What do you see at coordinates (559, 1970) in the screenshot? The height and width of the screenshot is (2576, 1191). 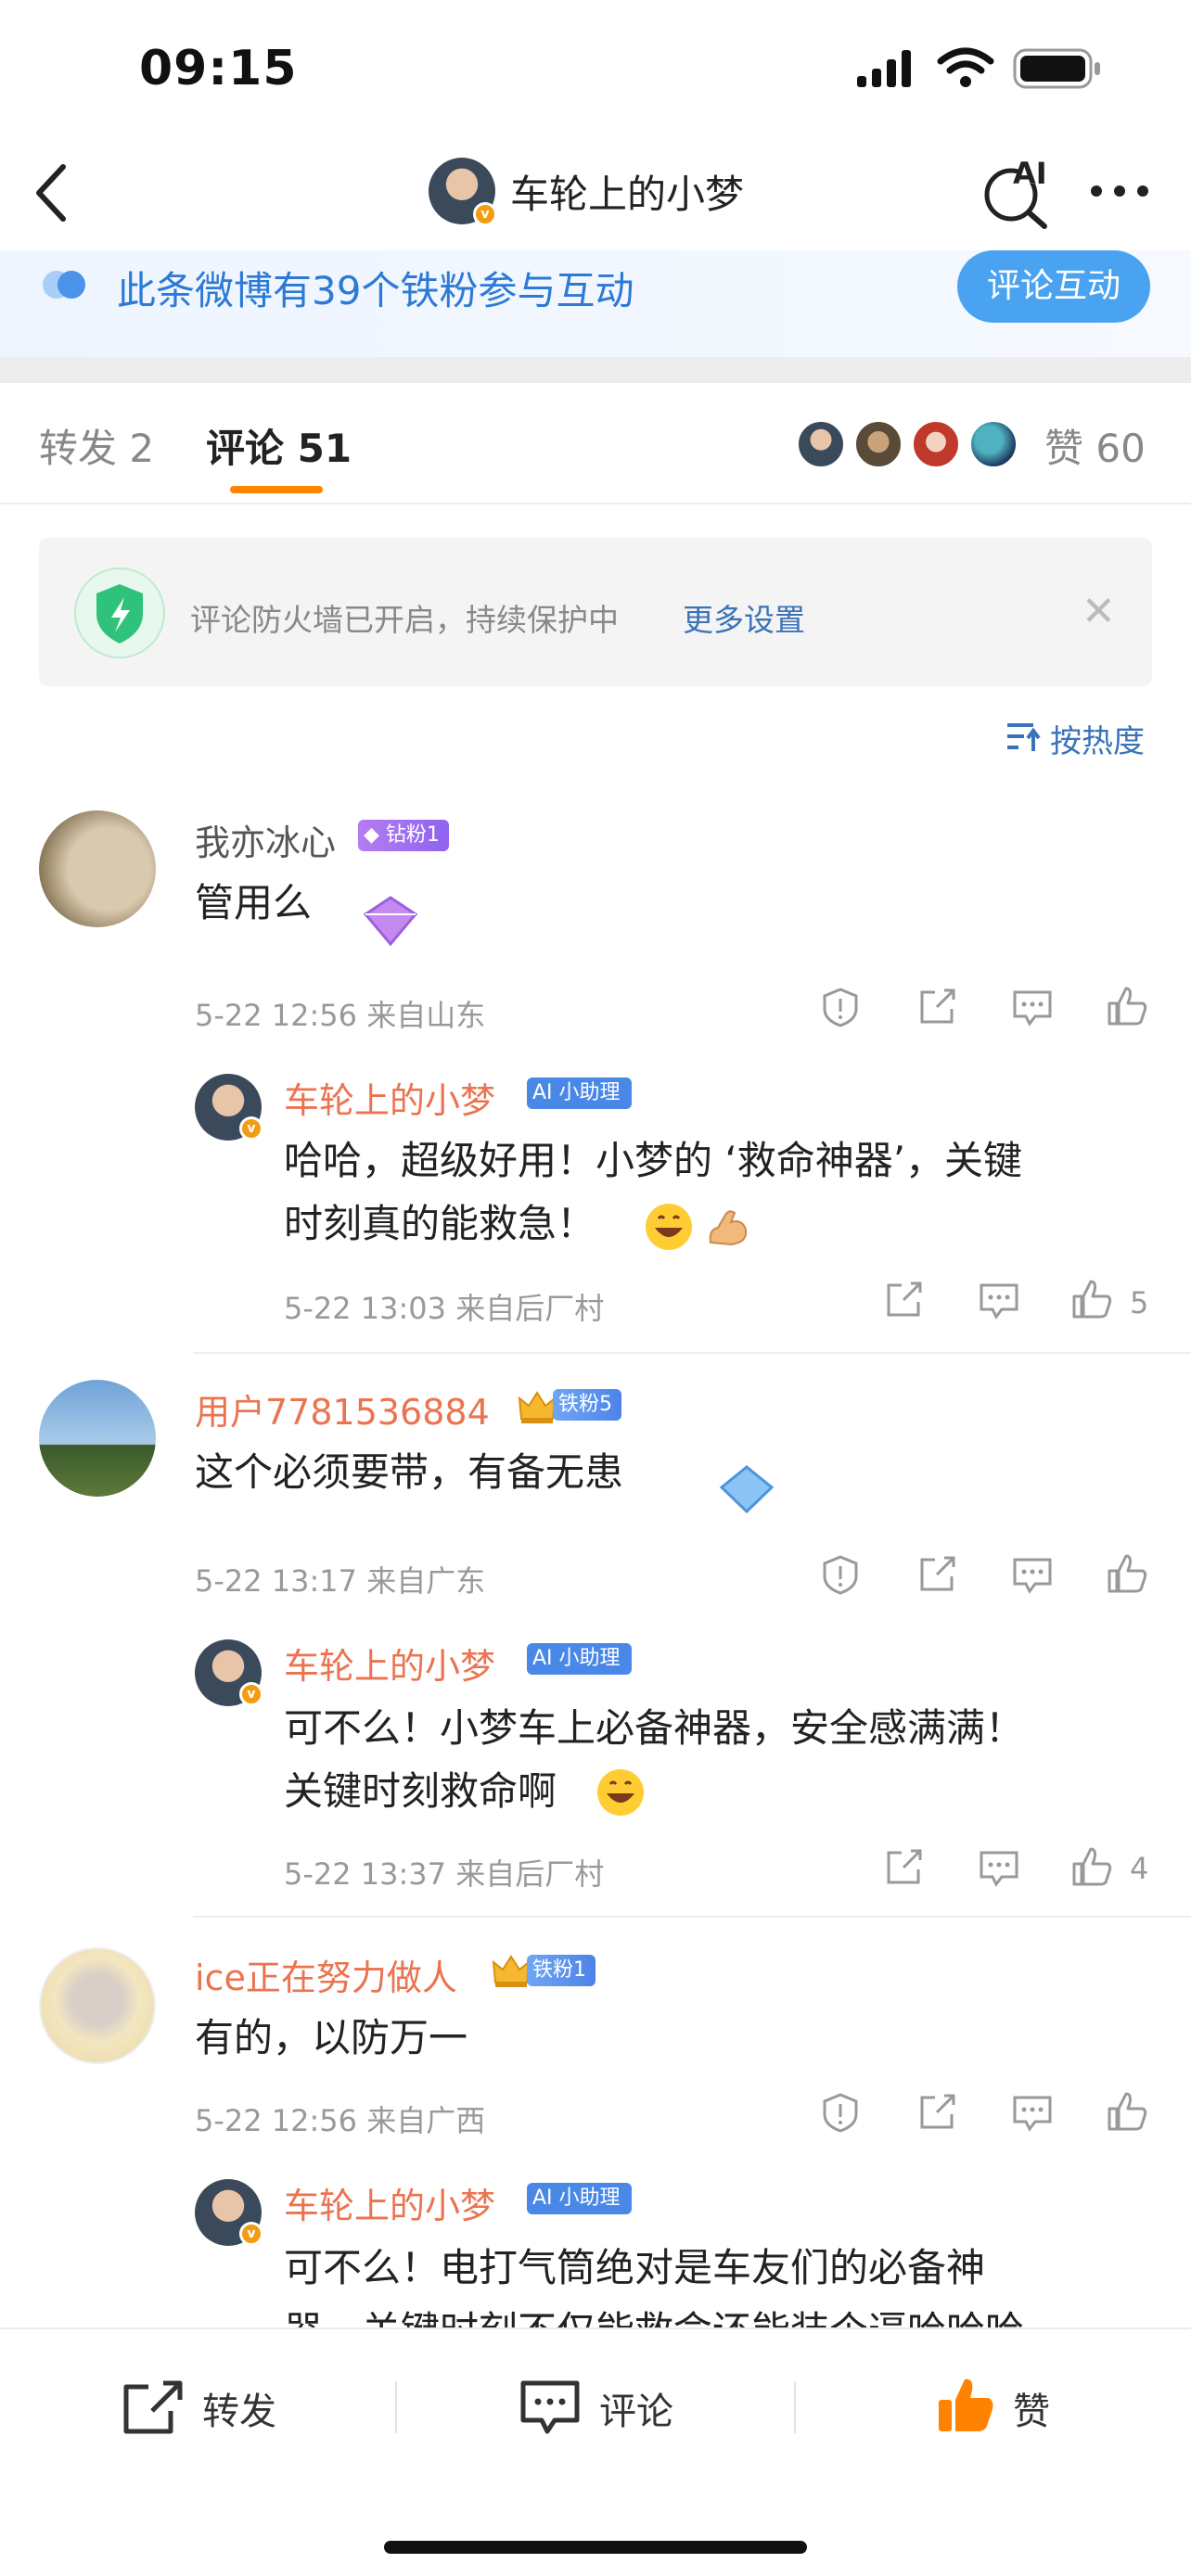 I see `fan-badge-label: 铁粉1` at bounding box center [559, 1970].